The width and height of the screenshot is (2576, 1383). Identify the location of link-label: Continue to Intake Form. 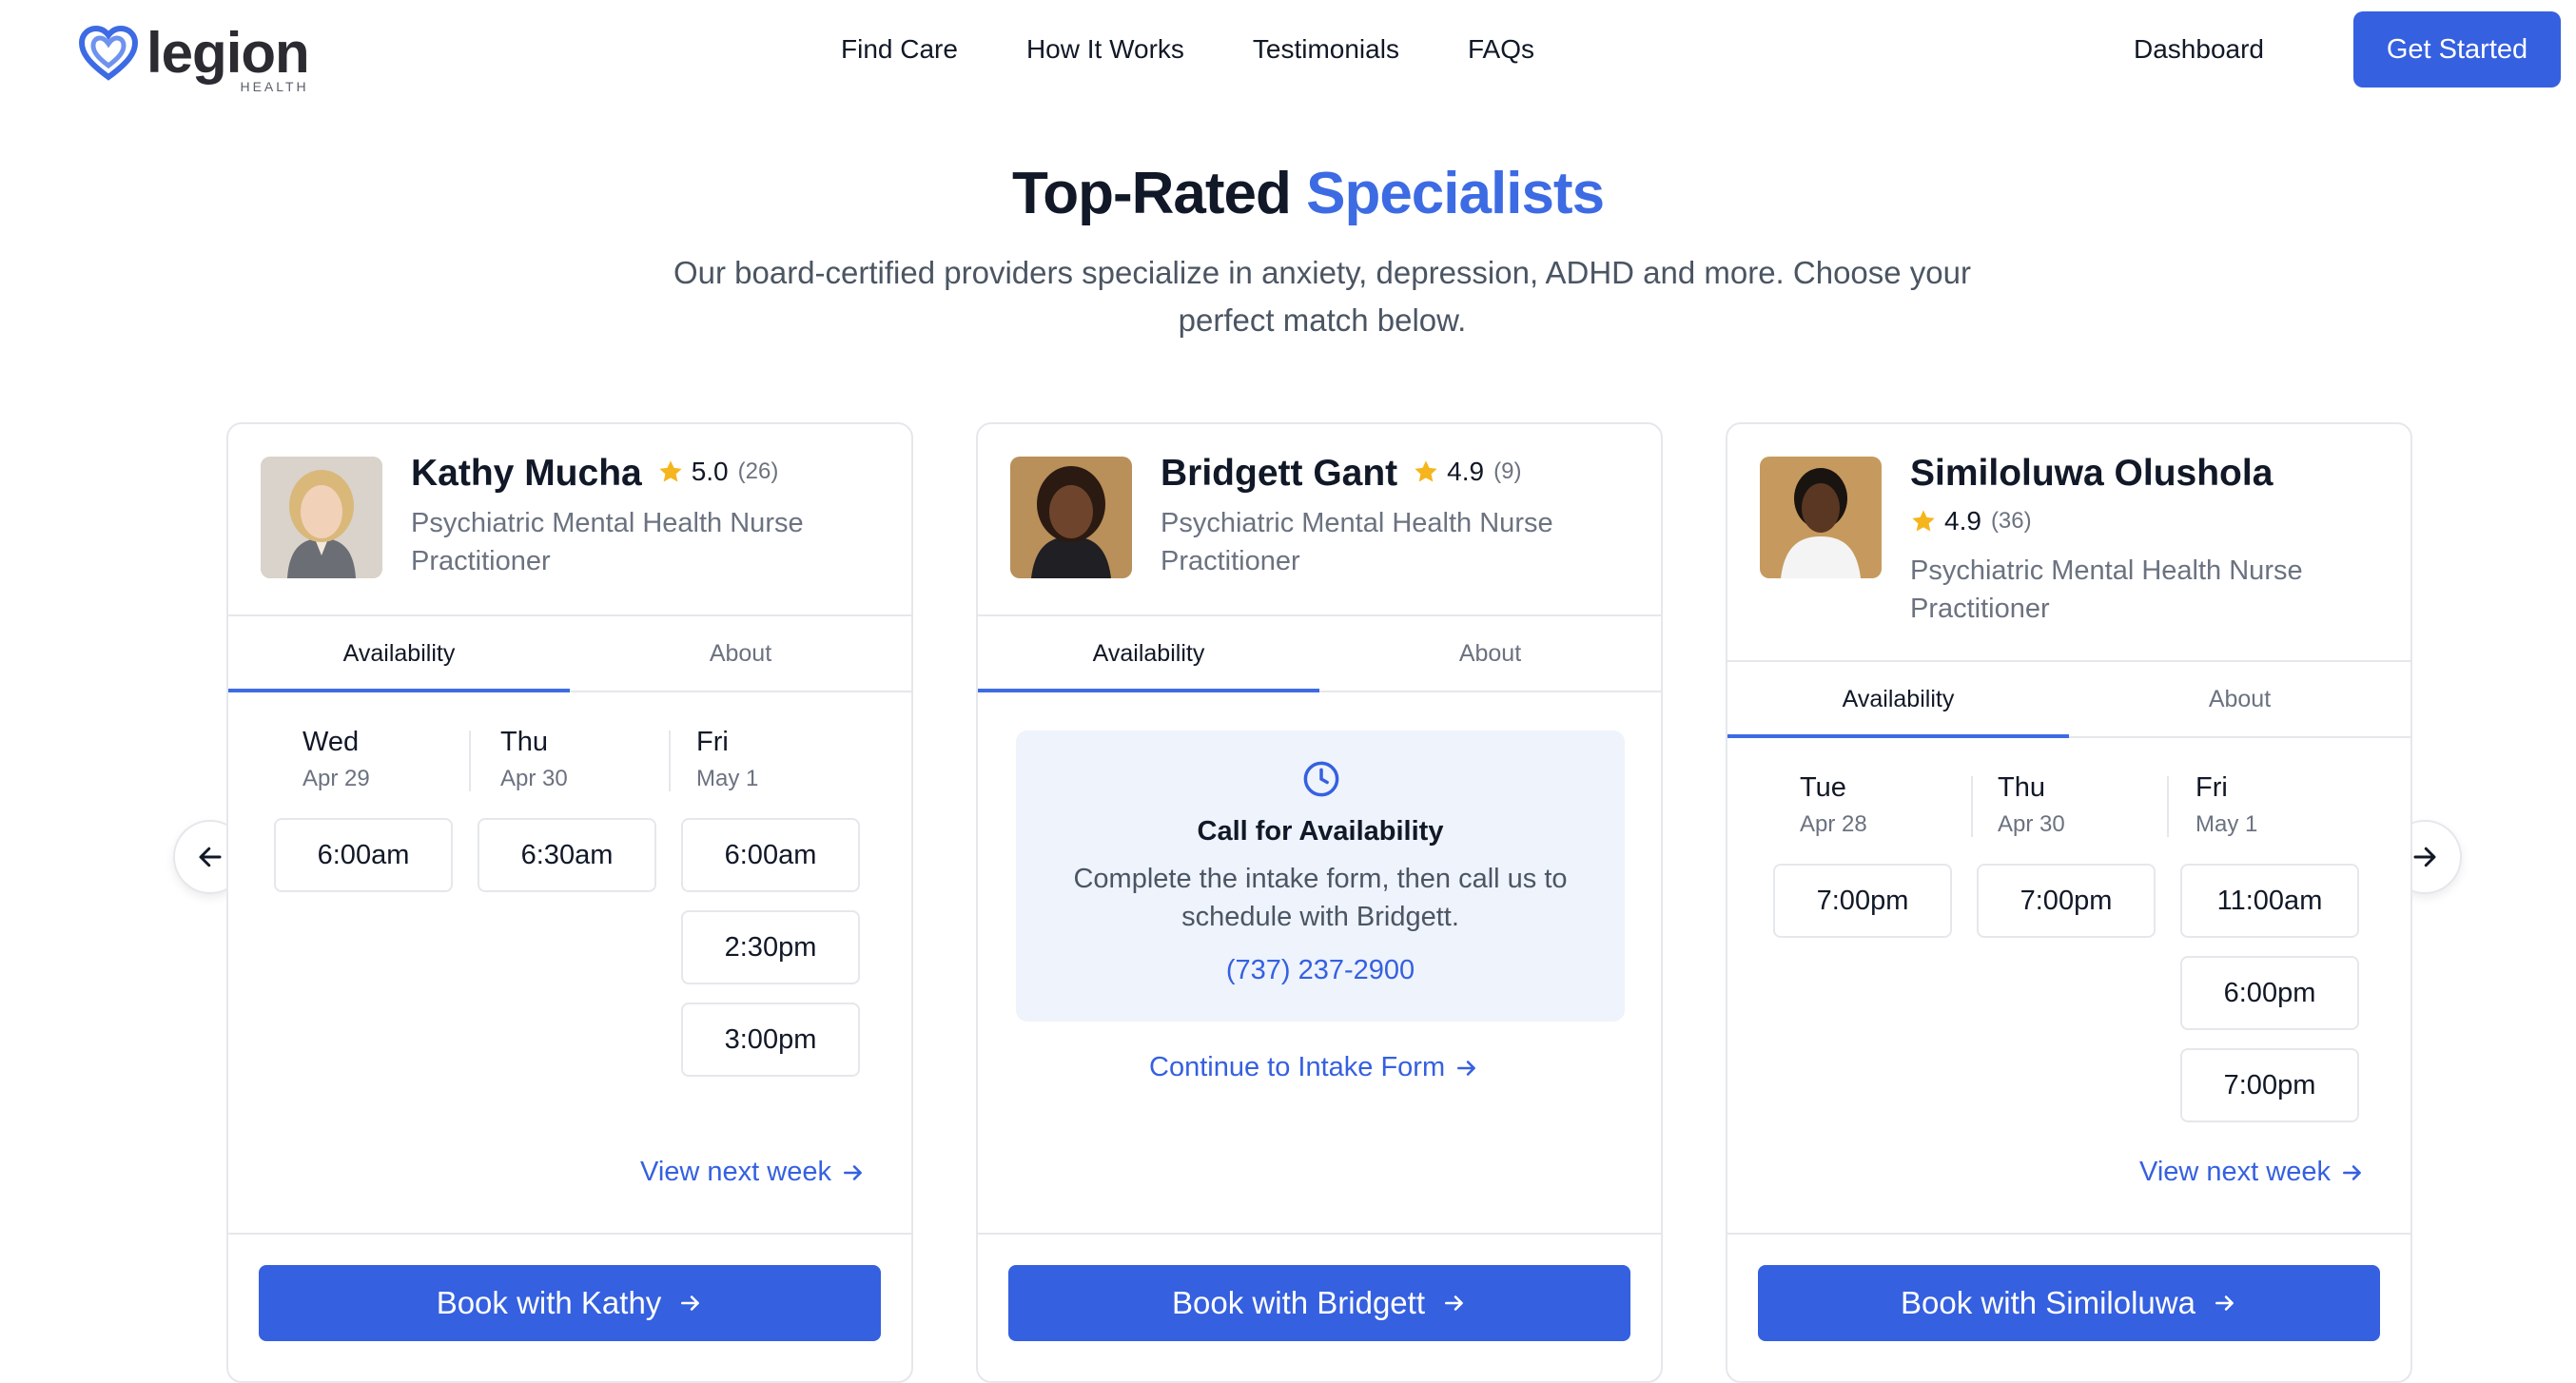
(1298, 1067).